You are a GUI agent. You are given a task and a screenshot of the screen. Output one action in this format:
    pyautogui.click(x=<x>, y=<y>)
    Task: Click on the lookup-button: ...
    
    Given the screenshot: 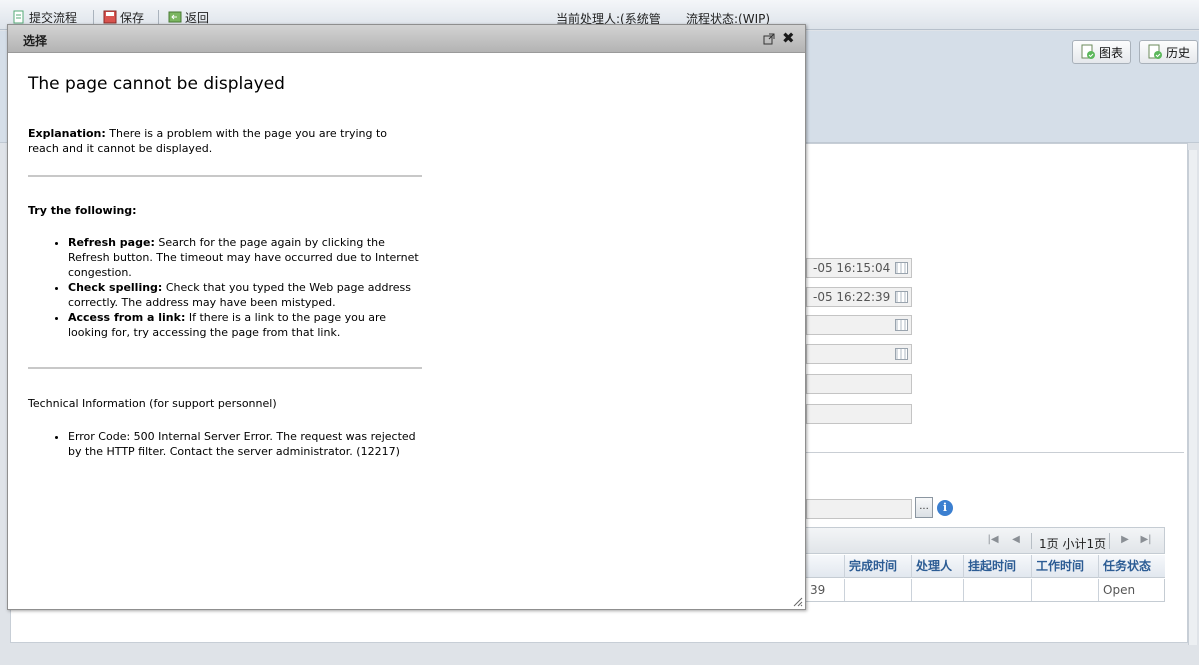 What is the action you would take?
    pyautogui.click(x=924, y=507)
    